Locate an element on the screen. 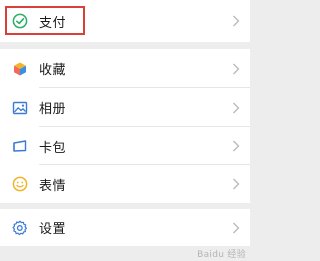 The image size is (320, 261). menu-label-cards: 卡包 is located at coordinates (53, 148).